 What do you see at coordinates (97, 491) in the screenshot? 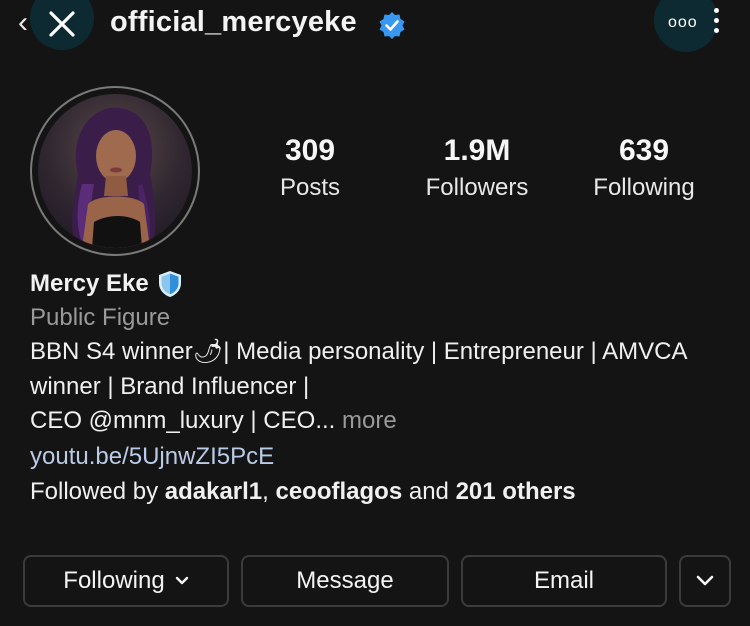
I see `followed-by-prefix: Followed by` at bounding box center [97, 491].